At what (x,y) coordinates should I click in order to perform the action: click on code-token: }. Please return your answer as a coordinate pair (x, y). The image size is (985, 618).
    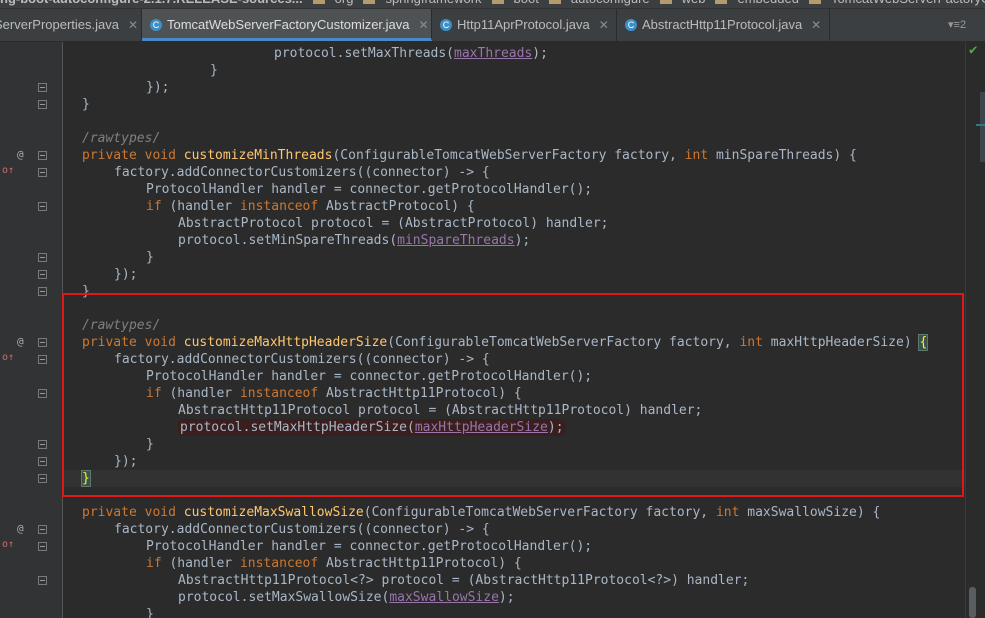
    Looking at the image, I should click on (150, 444).